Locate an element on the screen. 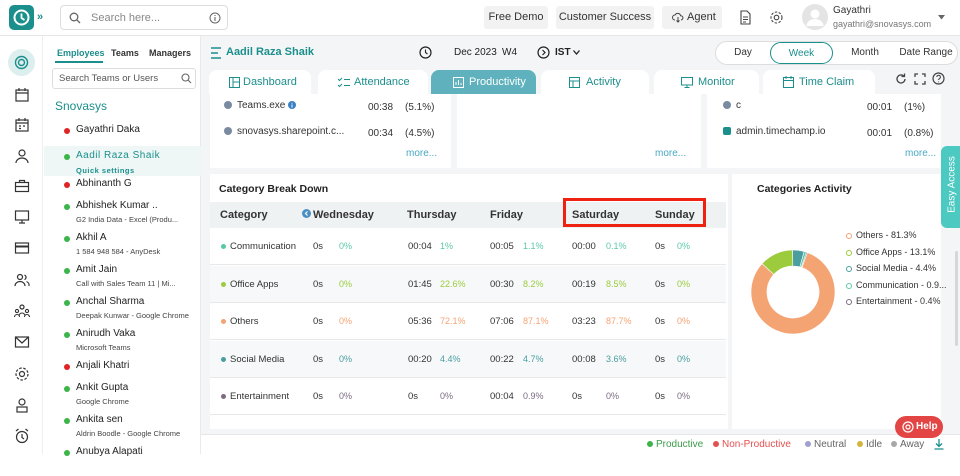 This screenshot has width=960, height=476. organization-name: Snovasys is located at coordinates (81, 106).